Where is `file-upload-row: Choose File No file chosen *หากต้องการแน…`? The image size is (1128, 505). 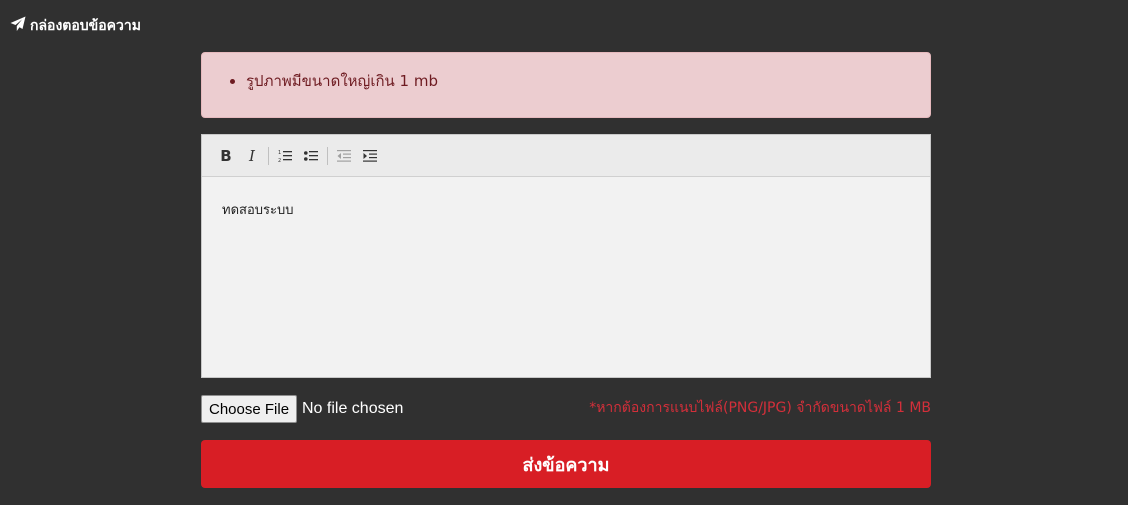 file-upload-row: Choose File No file chosen *หากต้องการแน… is located at coordinates (566, 409).